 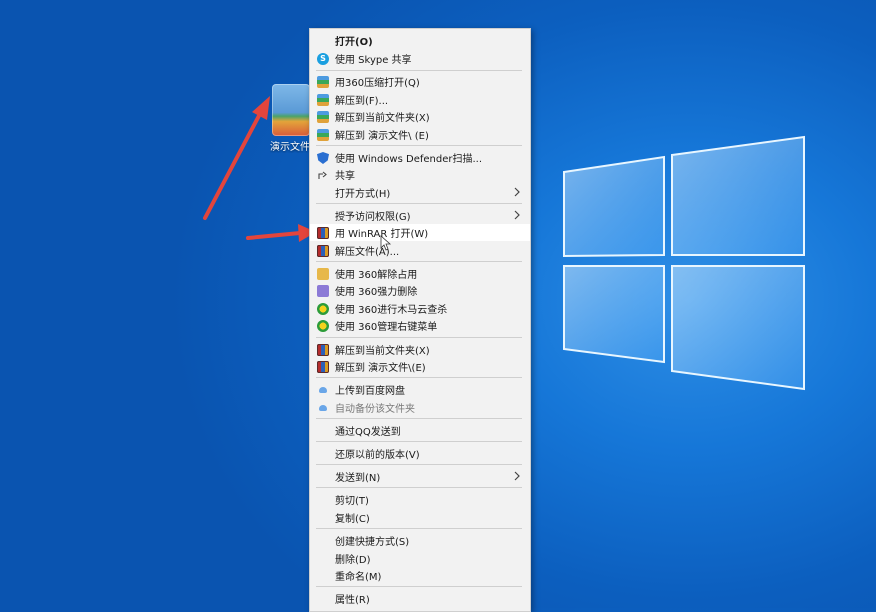 What do you see at coordinates (420, 134) in the screenshot?
I see `menu-item-extract-folder: 解压到 演示文件\ (E)` at bounding box center [420, 134].